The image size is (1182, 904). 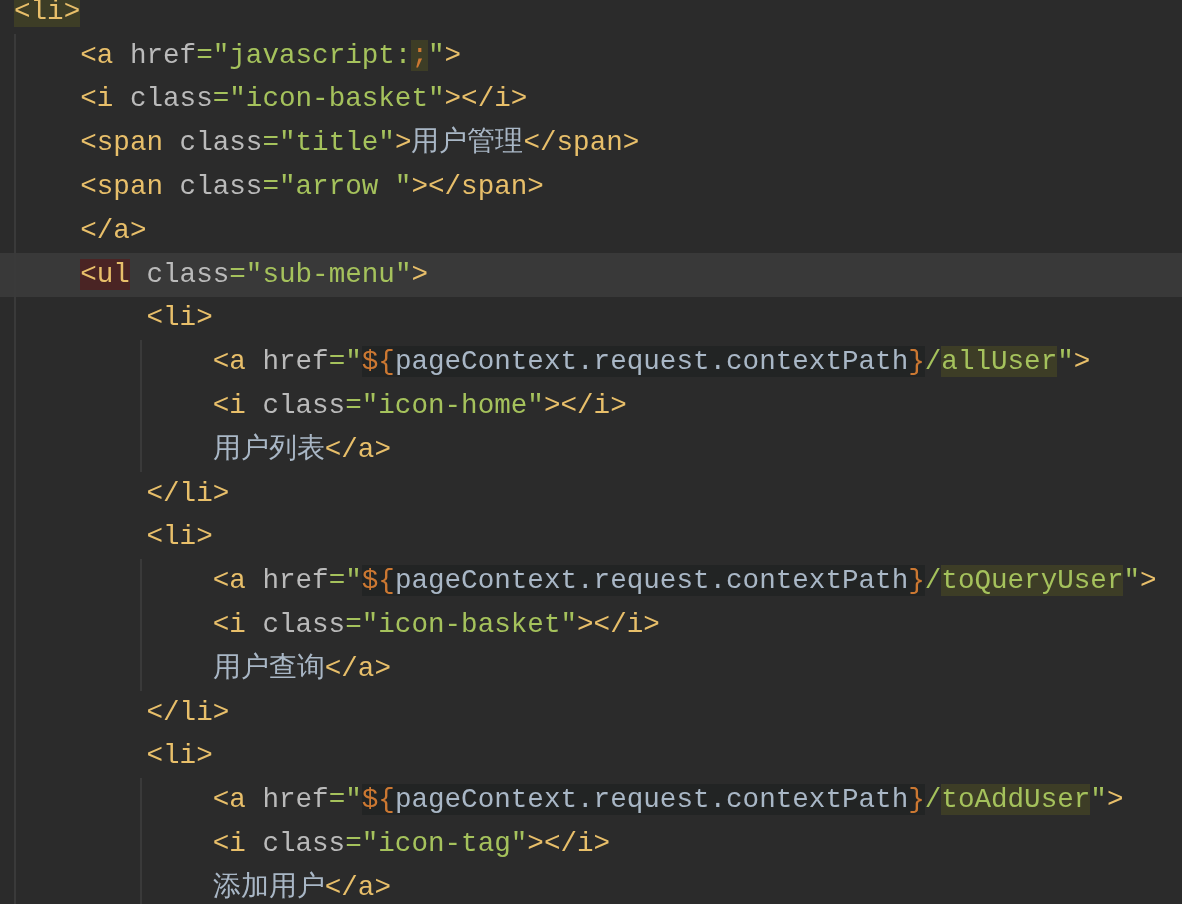 What do you see at coordinates (301, 887) in the screenshot?
I see `code-line: 添加用户</a>` at bounding box center [301, 887].